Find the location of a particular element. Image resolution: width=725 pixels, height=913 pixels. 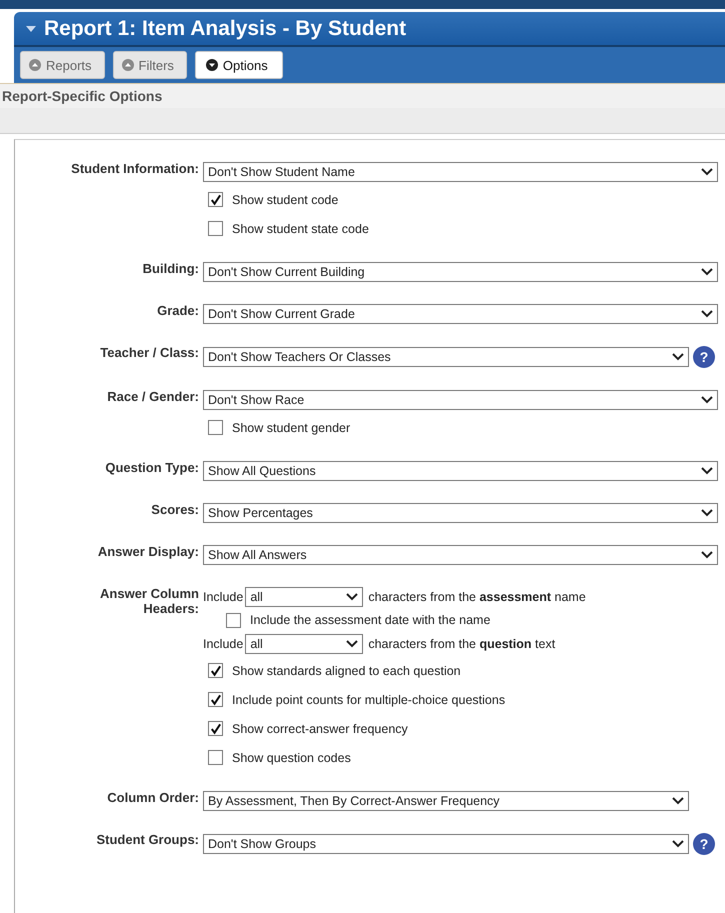

checkbox-label: Show standards aligned to each question is located at coordinates (346, 671).